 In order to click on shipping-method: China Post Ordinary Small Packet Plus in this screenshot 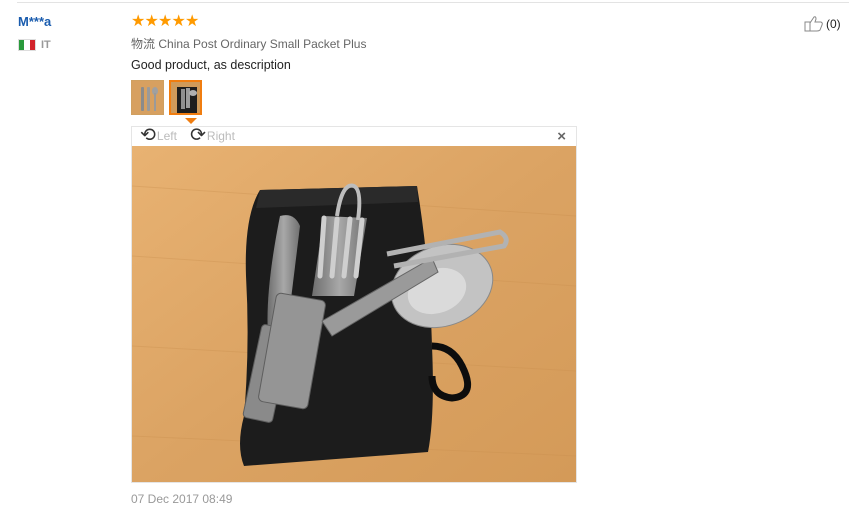, I will do `click(262, 44)`.